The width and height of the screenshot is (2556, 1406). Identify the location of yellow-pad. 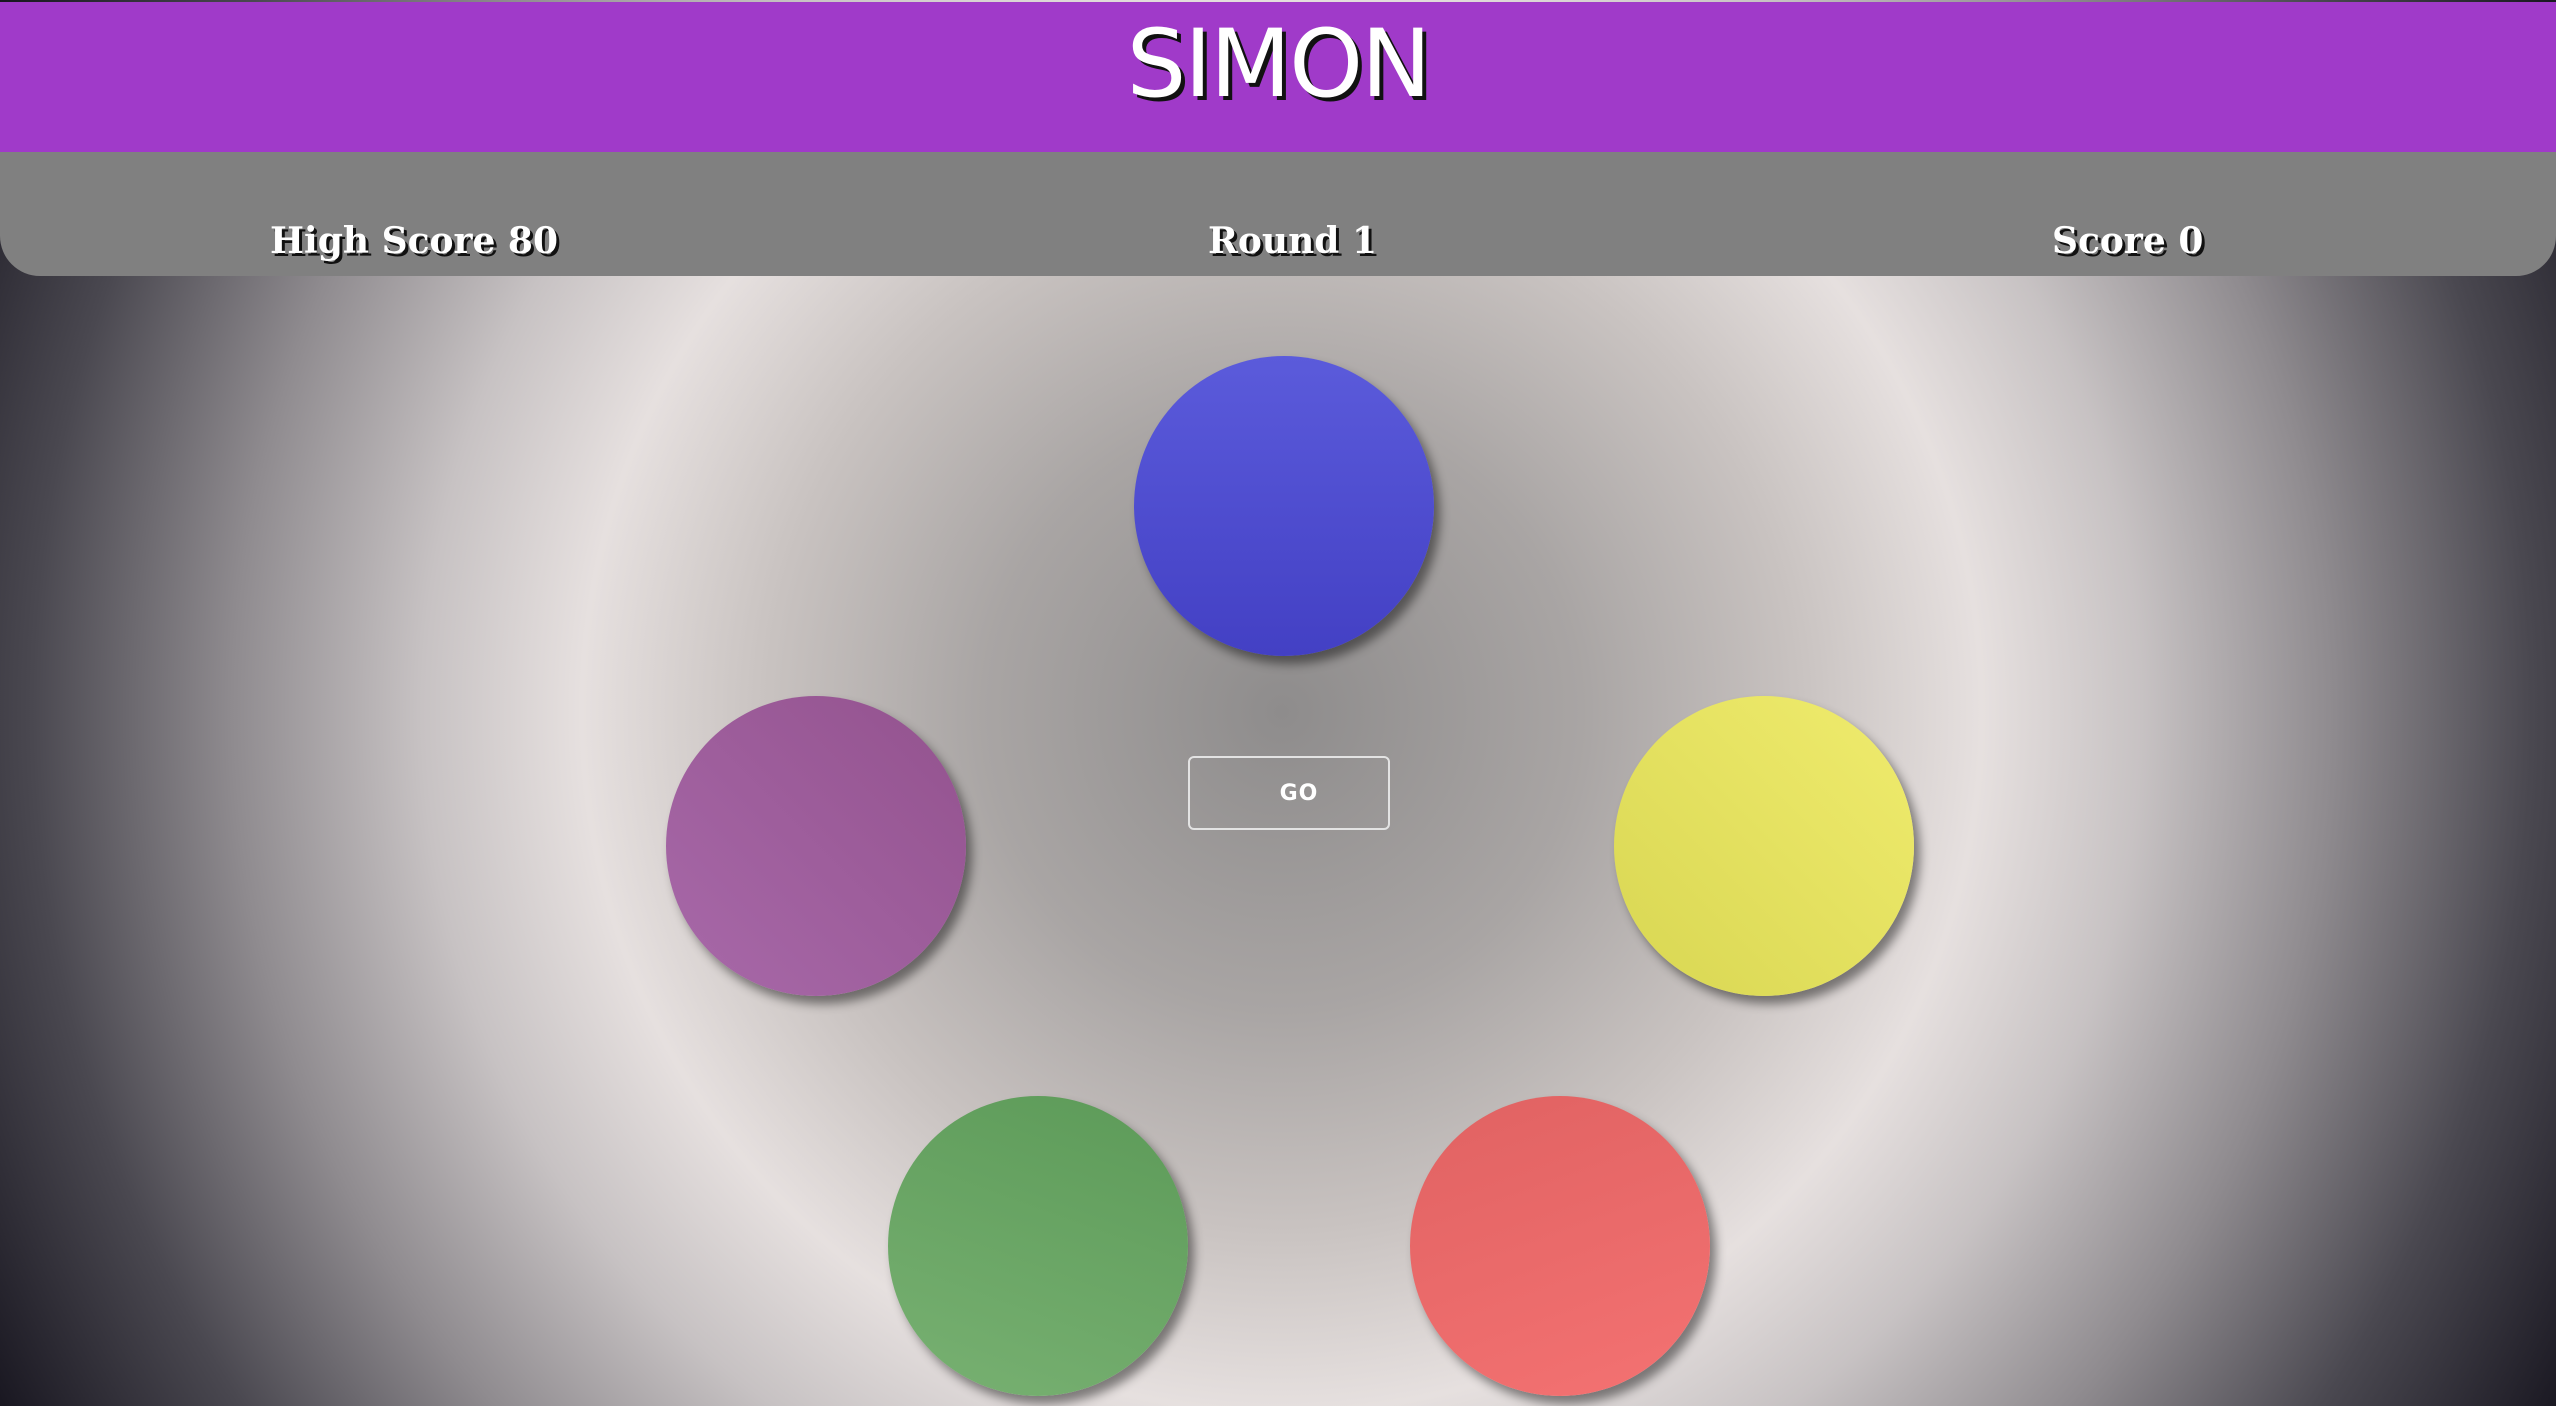
(1764, 846).